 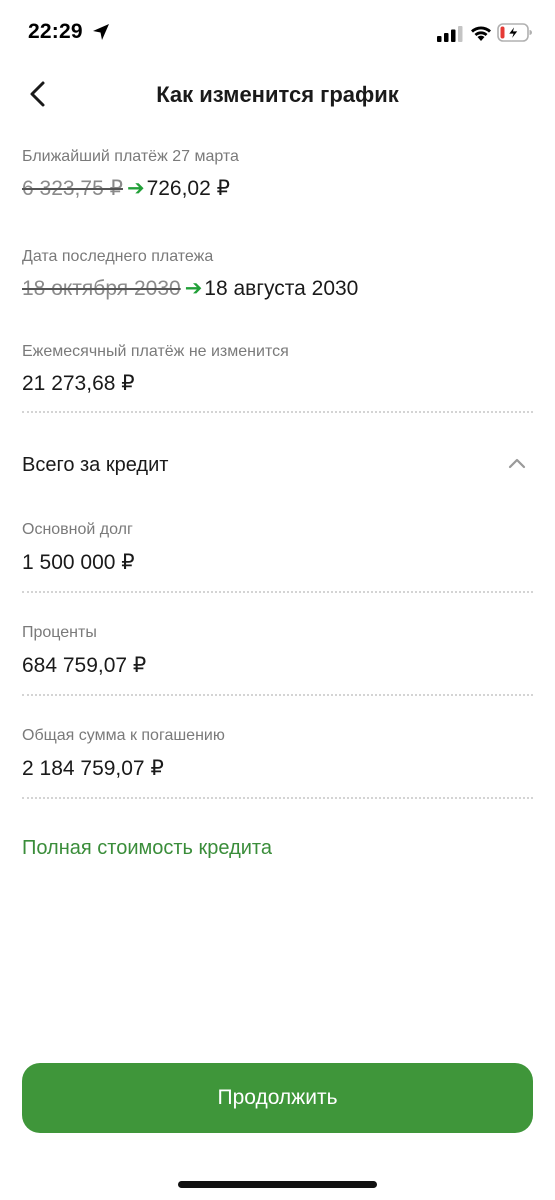 What do you see at coordinates (59, 632) in the screenshot?
I see `interest-label: Проценты` at bounding box center [59, 632].